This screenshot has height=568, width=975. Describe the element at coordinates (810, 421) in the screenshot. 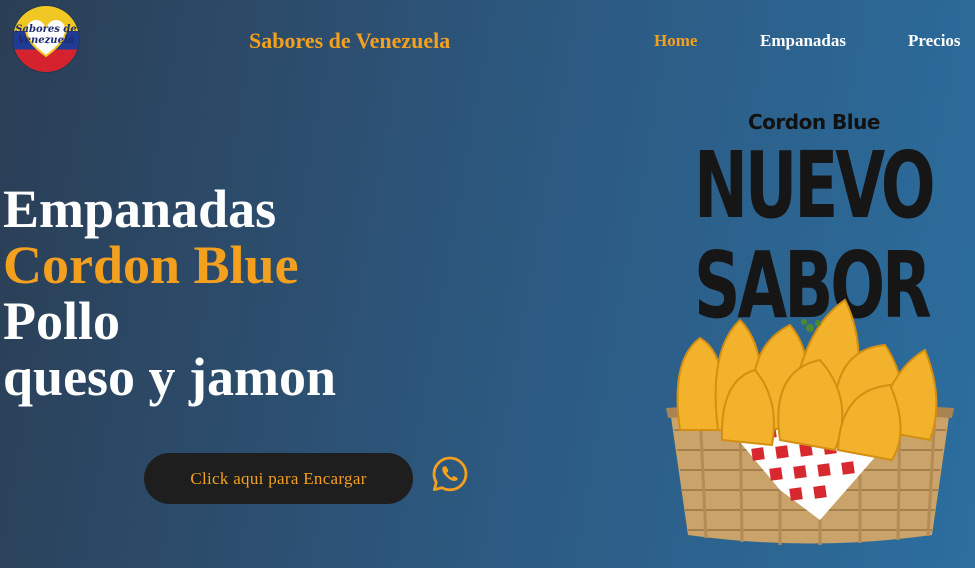

I see `empanada-basket-image` at that location.